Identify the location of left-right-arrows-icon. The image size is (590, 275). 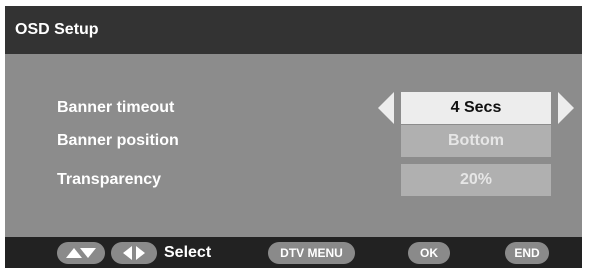
(134, 253).